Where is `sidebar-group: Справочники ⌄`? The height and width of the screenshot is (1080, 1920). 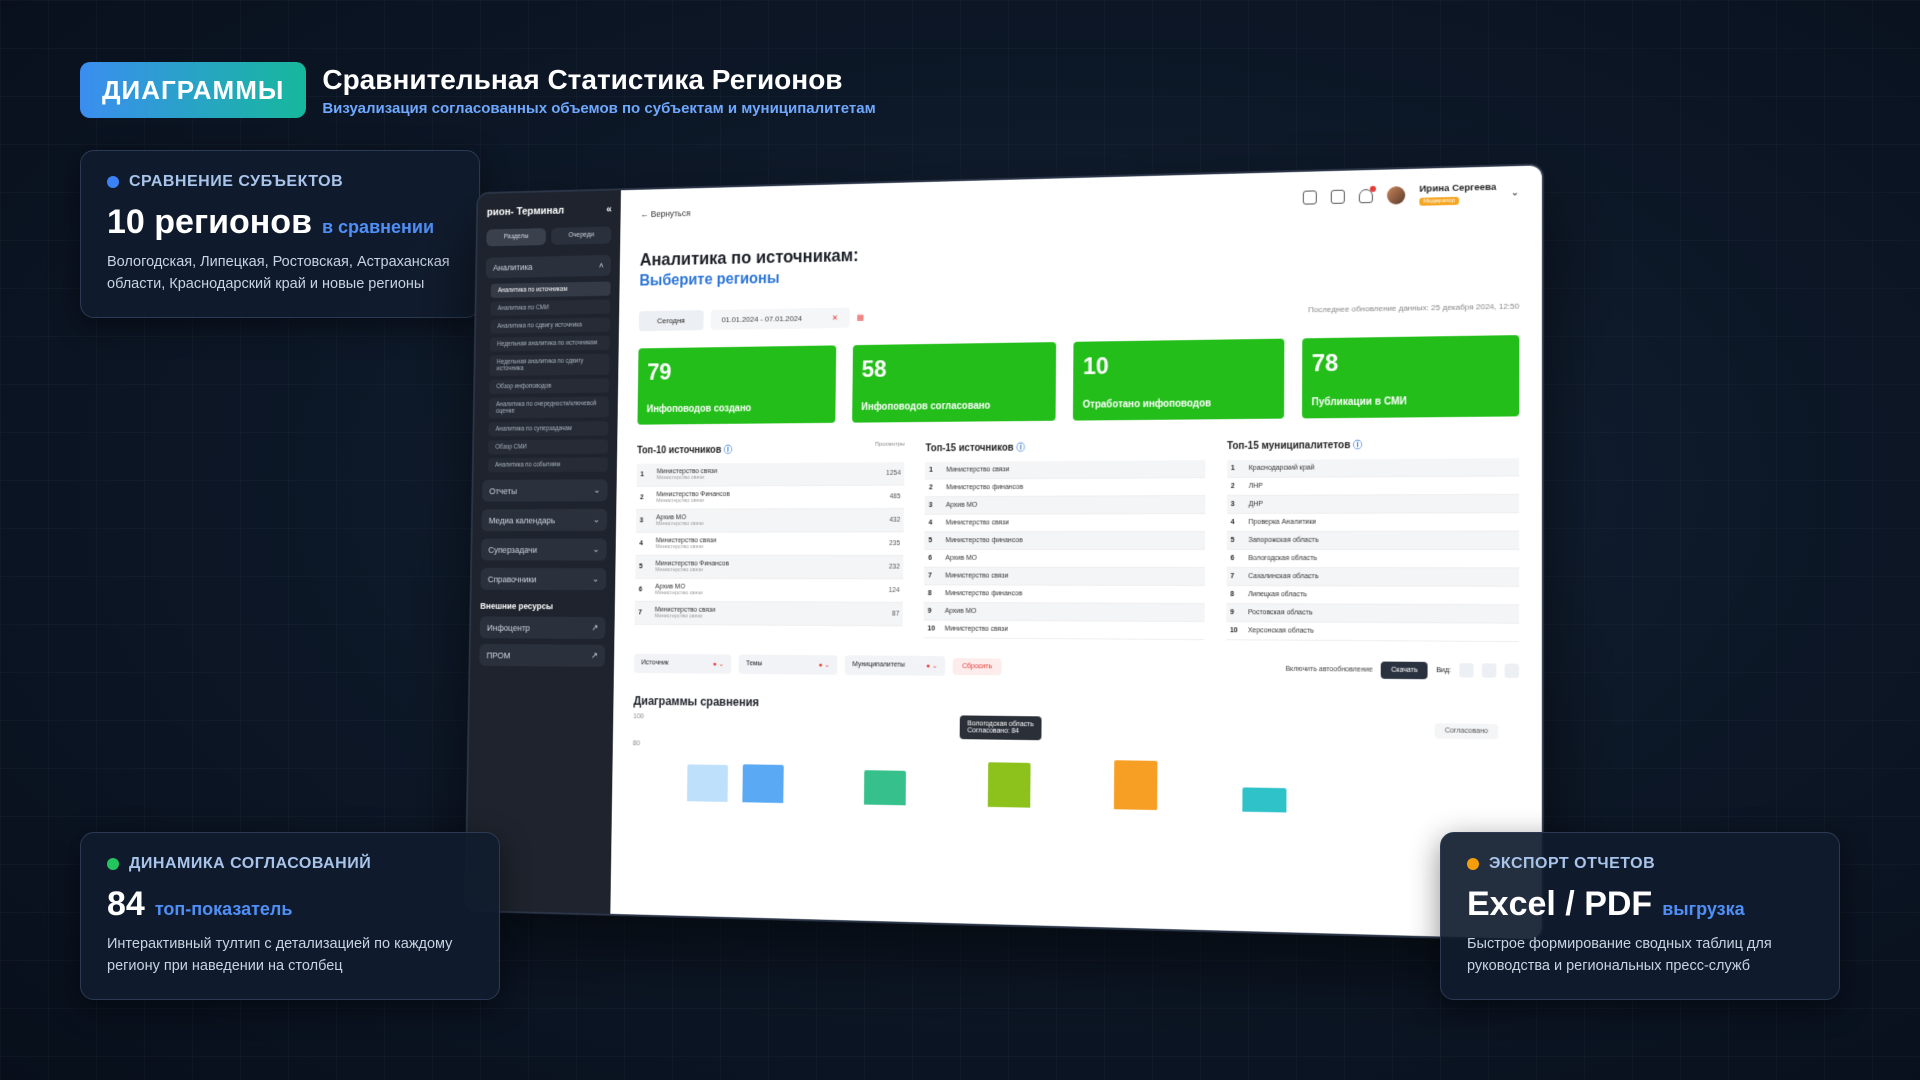 sidebar-group: Справочники ⌄ is located at coordinates (543, 579).